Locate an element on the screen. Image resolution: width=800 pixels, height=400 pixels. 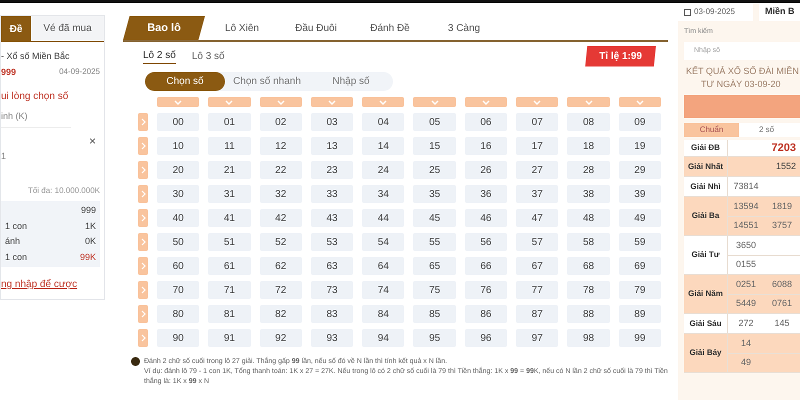
number-button: 37 is located at coordinates (537, 194).